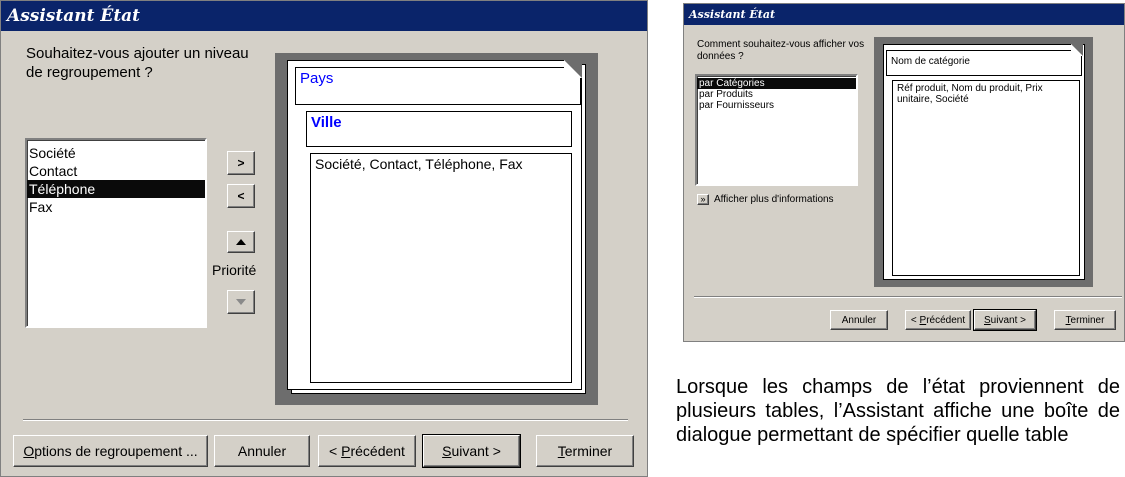  I want to click on finish-button: Terminer, so click(585, 451).